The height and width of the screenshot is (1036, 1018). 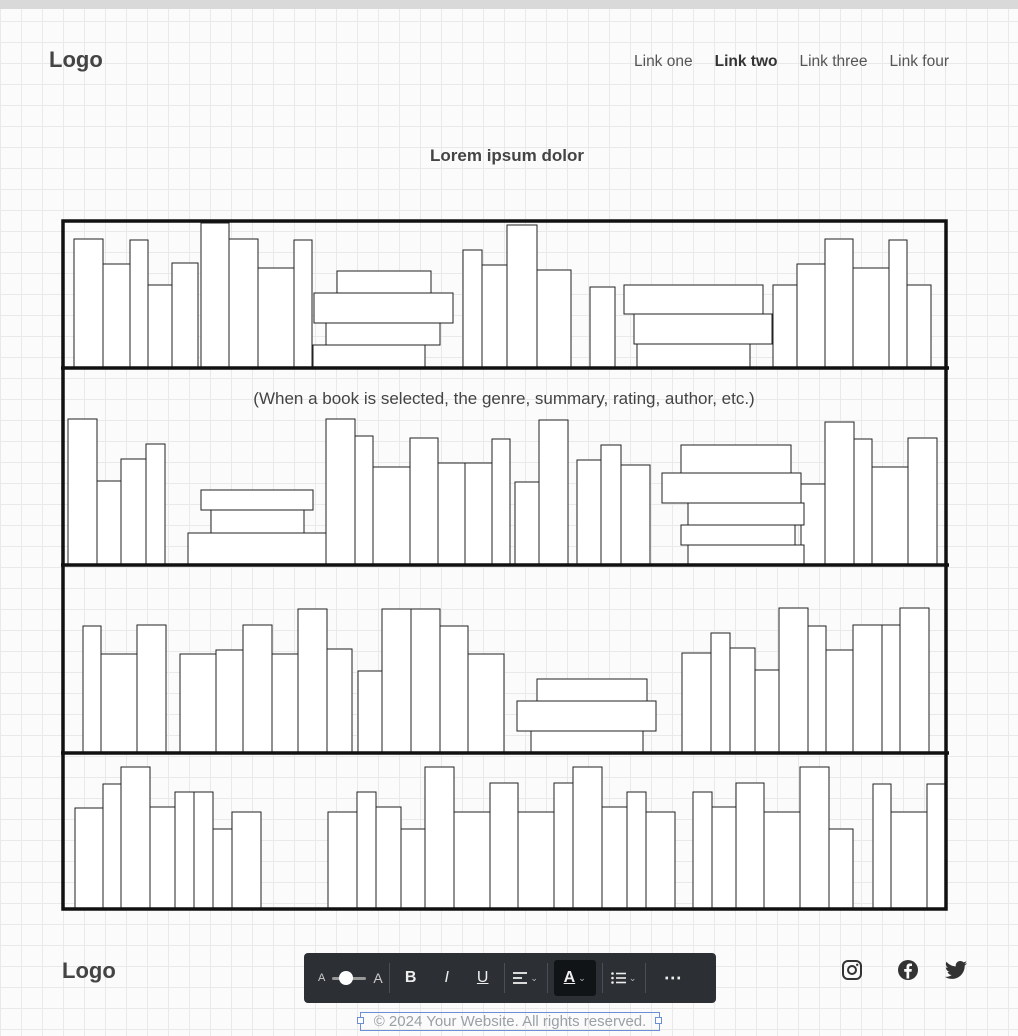 What do you see at coordinates (346, 977) in the screenshot?
I see `slider-knob` at bounding box center [346, 977].